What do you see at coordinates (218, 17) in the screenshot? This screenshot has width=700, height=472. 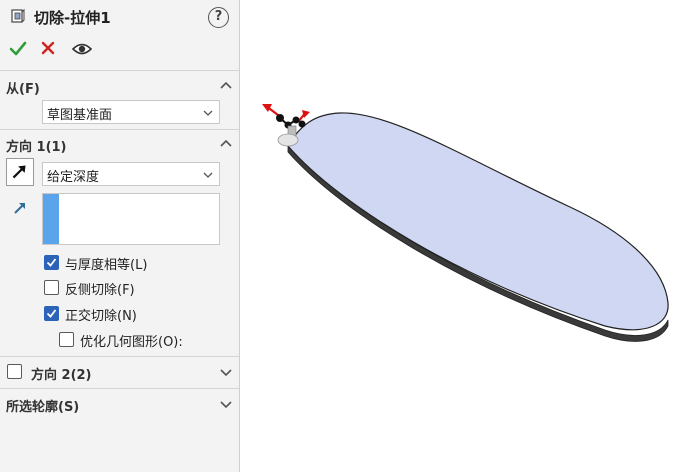 I see `help-icon: ?` at bounding box center [218, 17].